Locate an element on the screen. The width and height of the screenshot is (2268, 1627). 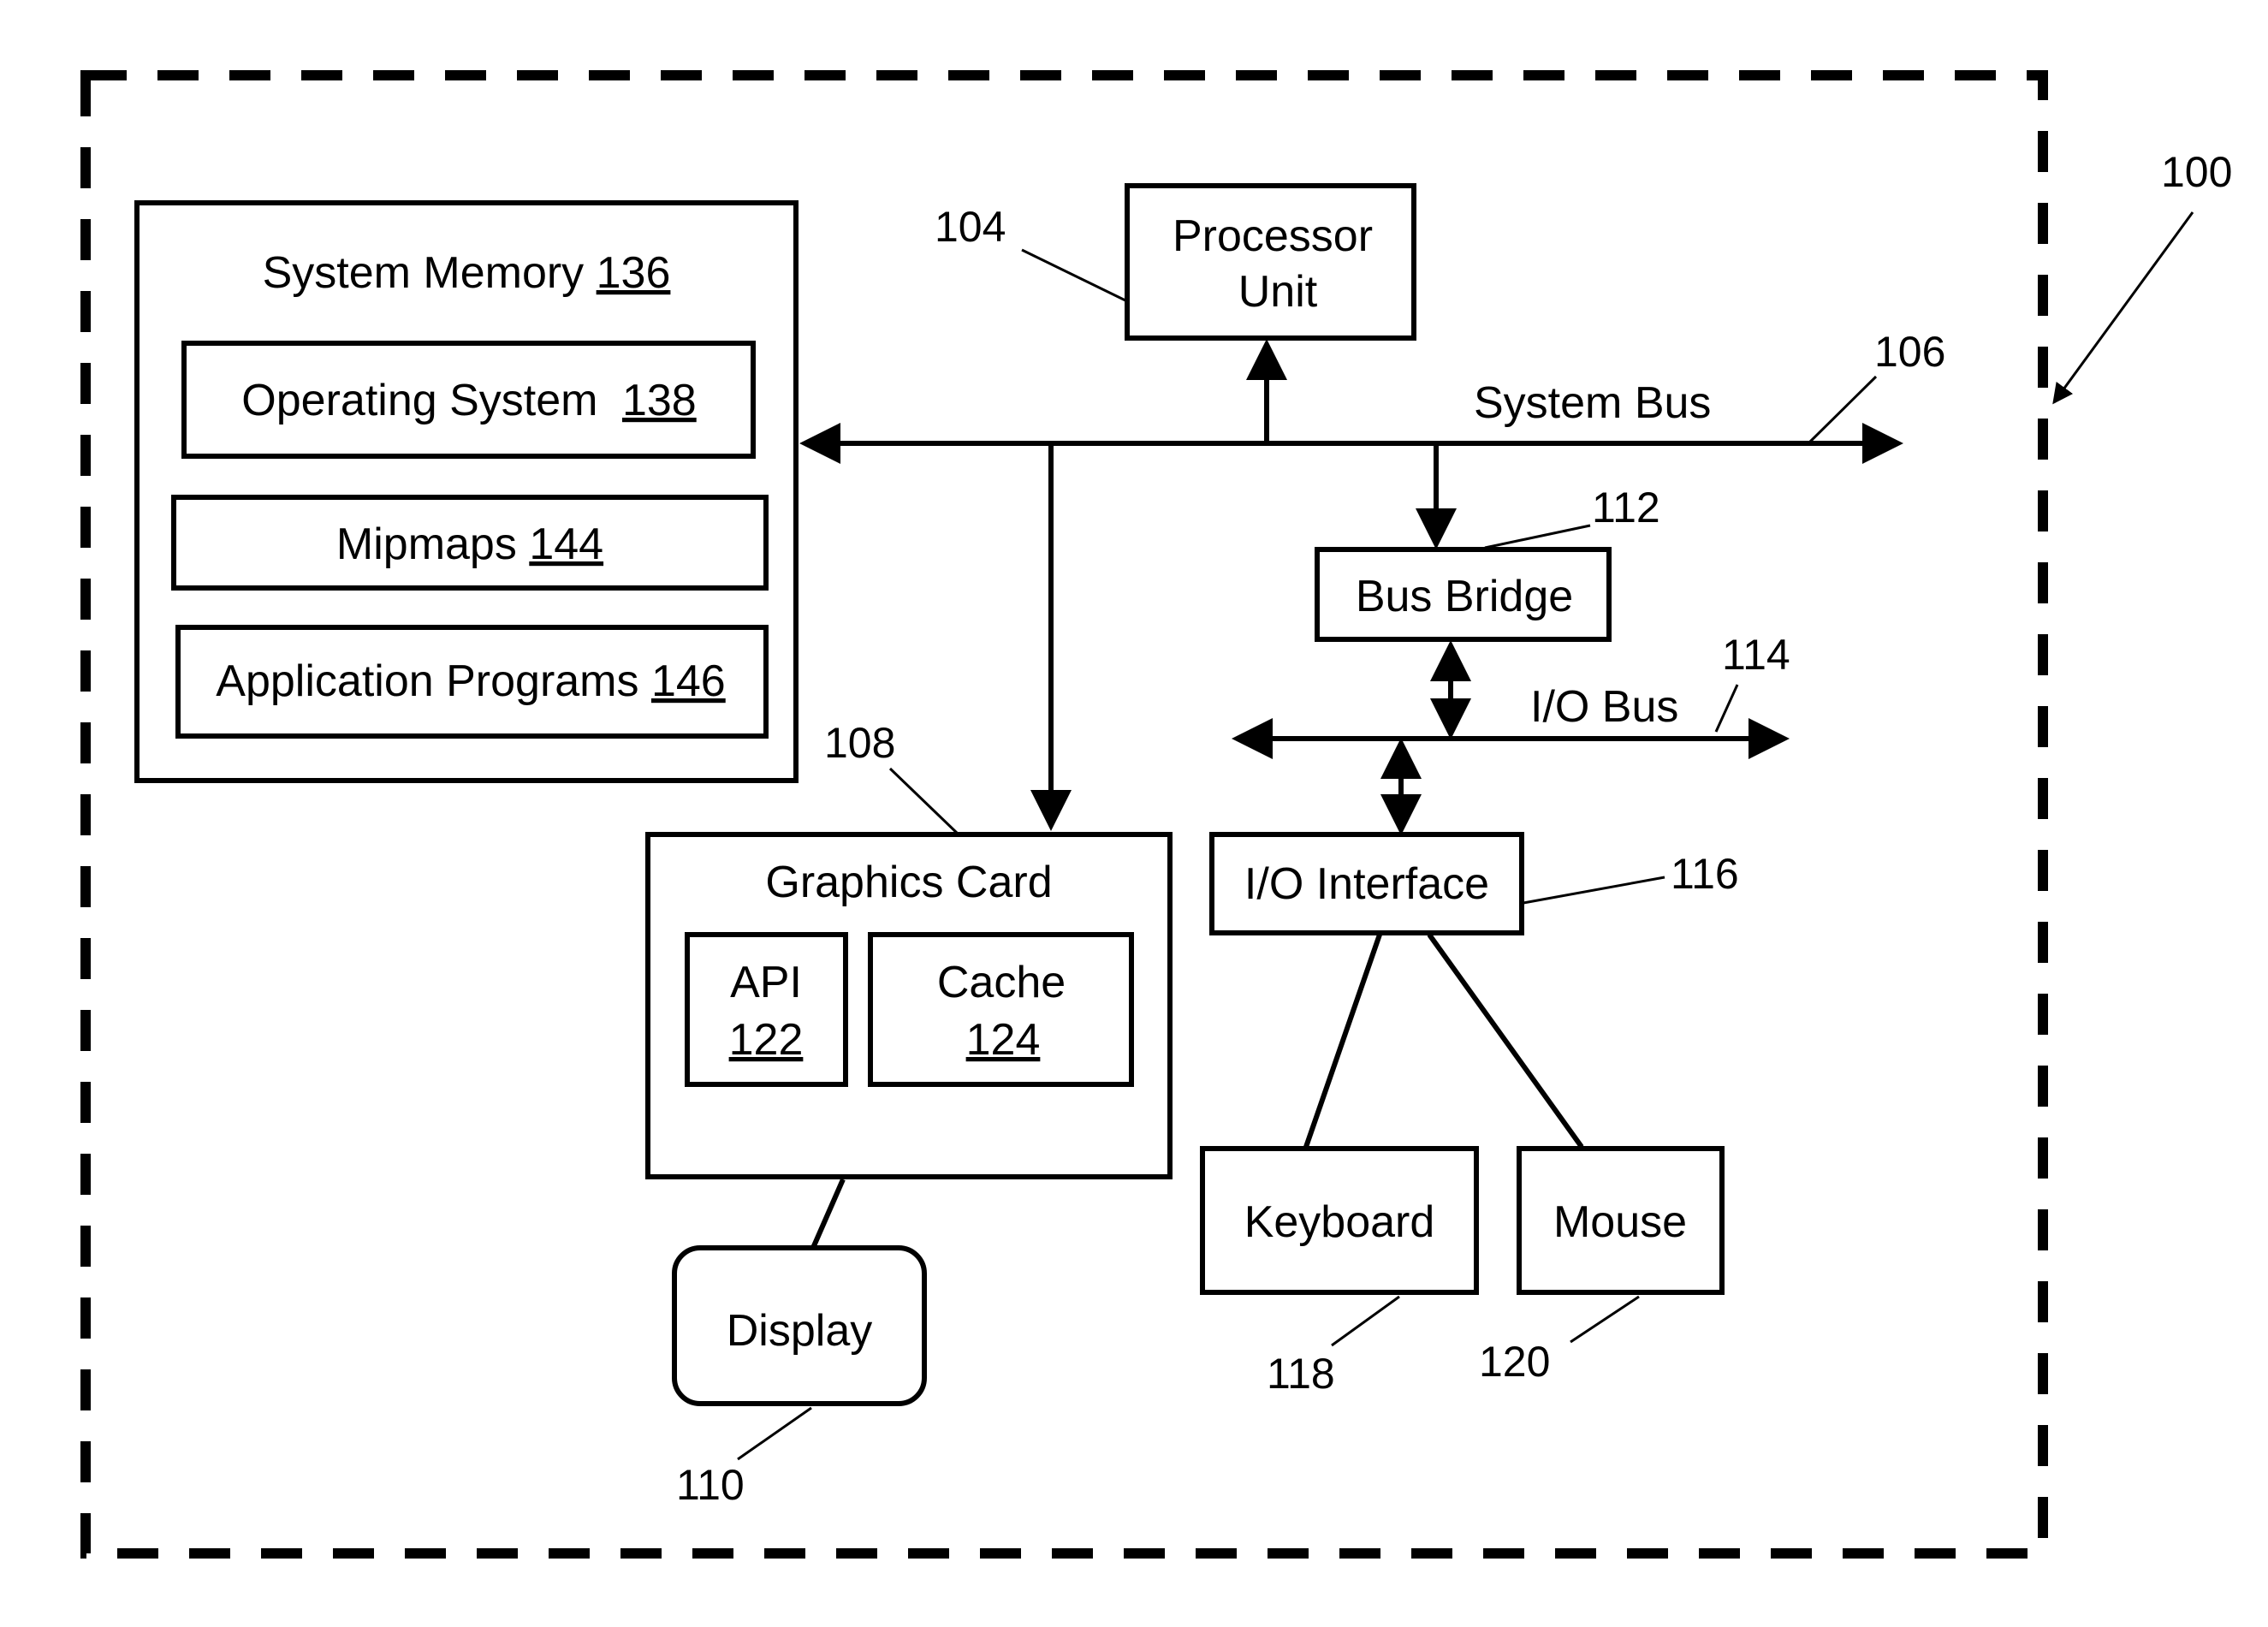
io-bus-label: I/O Bus is located at coordinates (1604, 707).